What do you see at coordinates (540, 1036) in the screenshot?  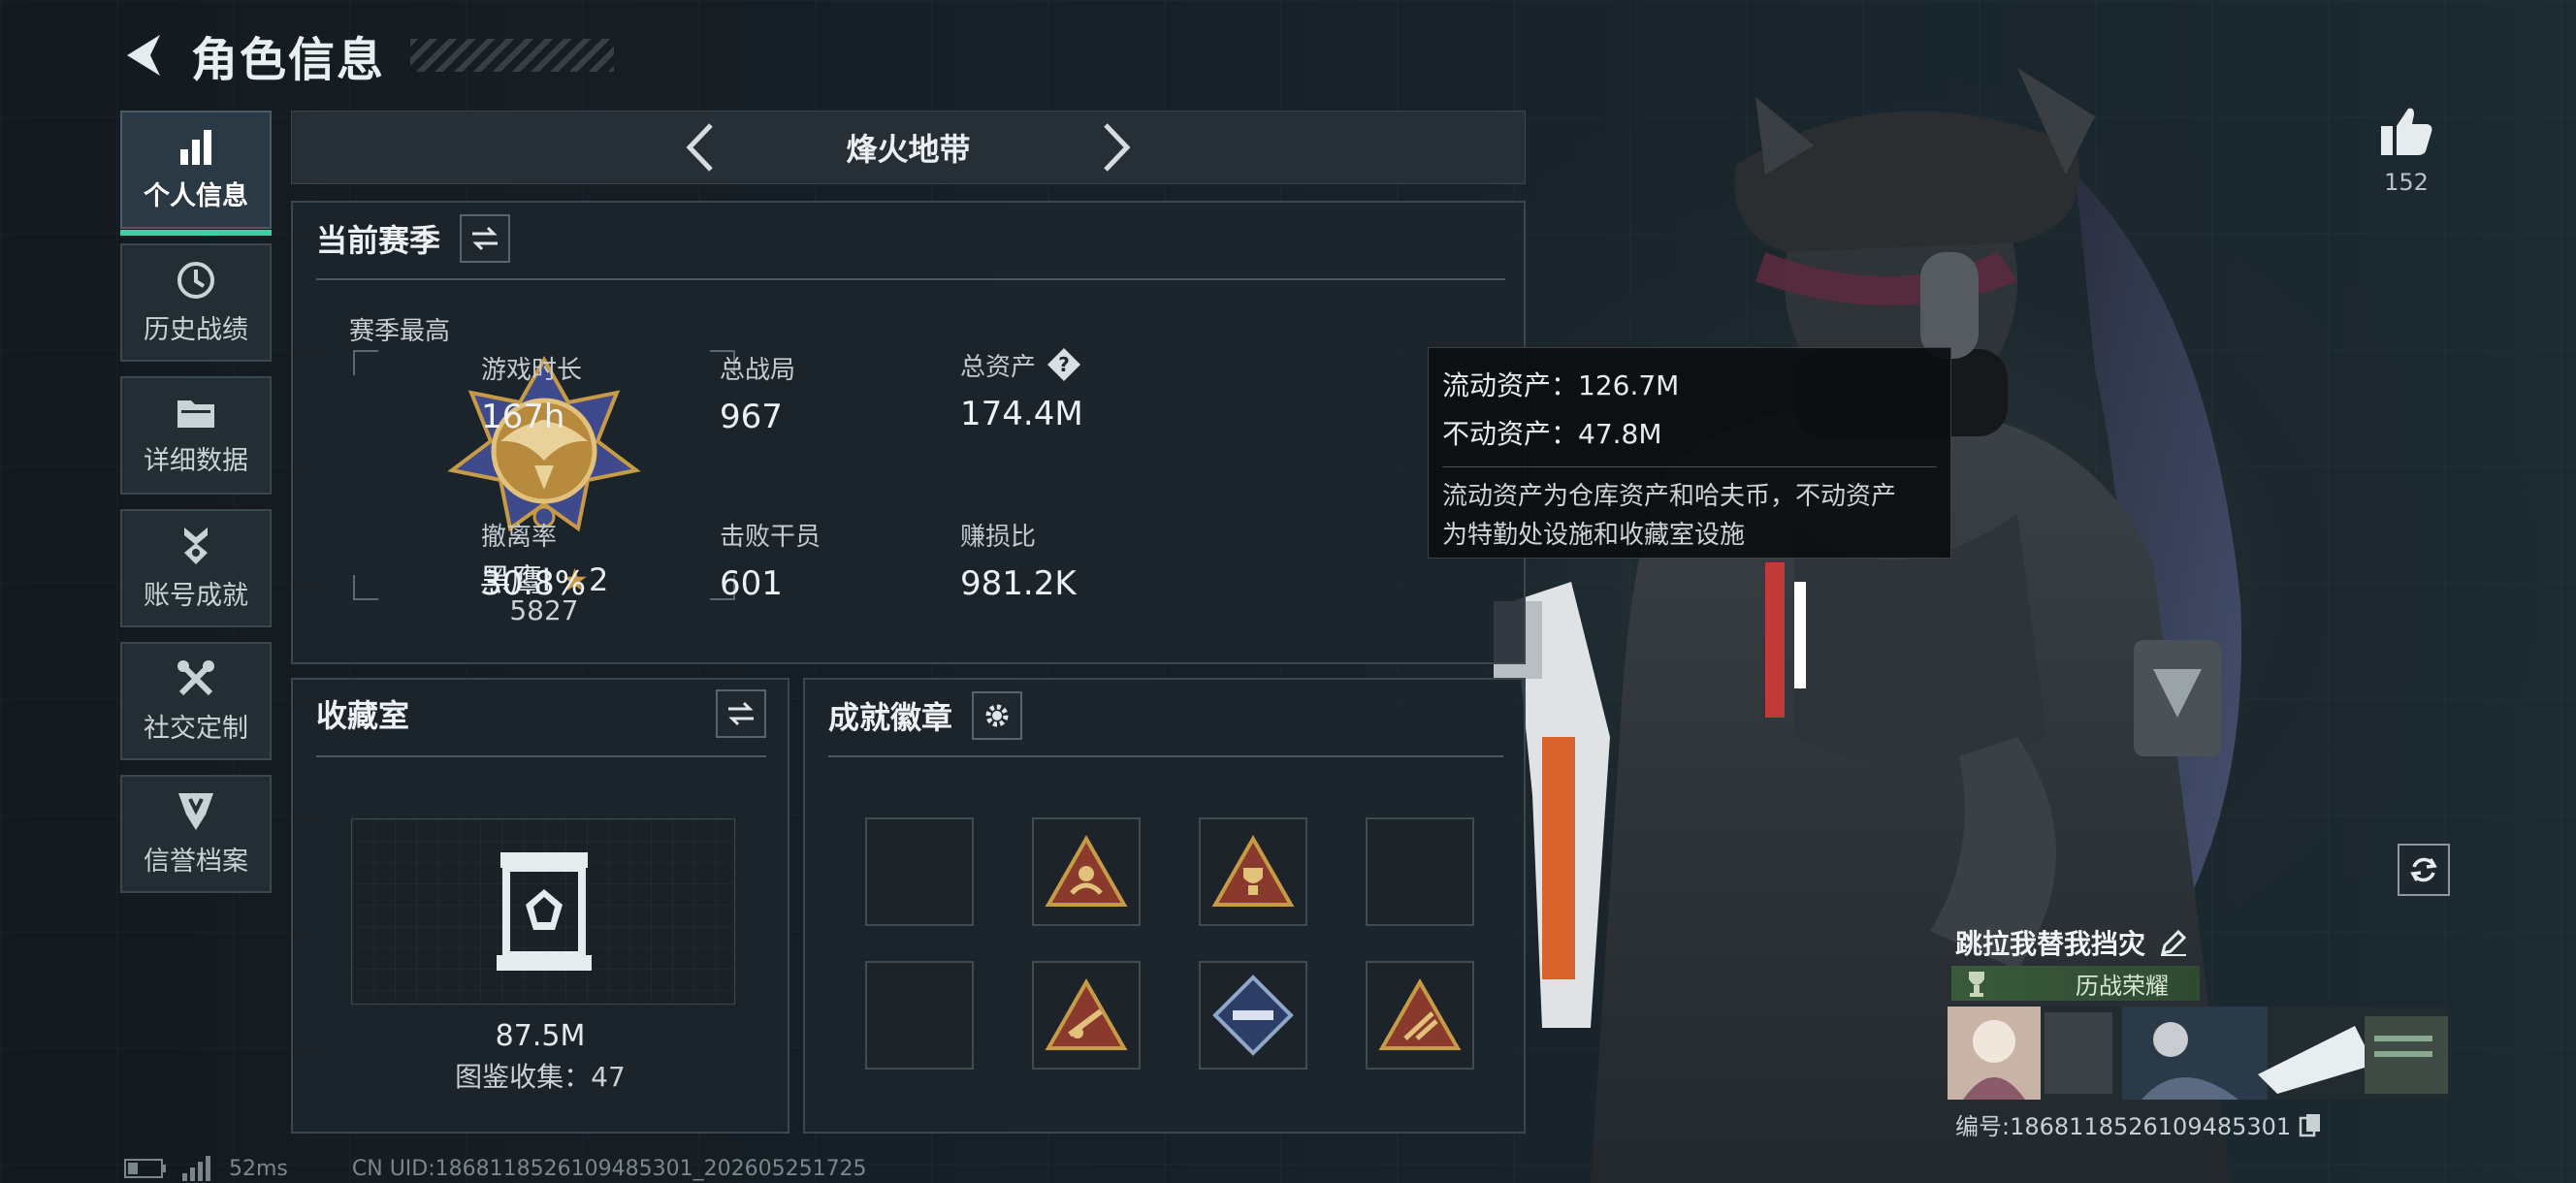 I see `collection-value: 87.5M` at bounding box center [540, 1036].